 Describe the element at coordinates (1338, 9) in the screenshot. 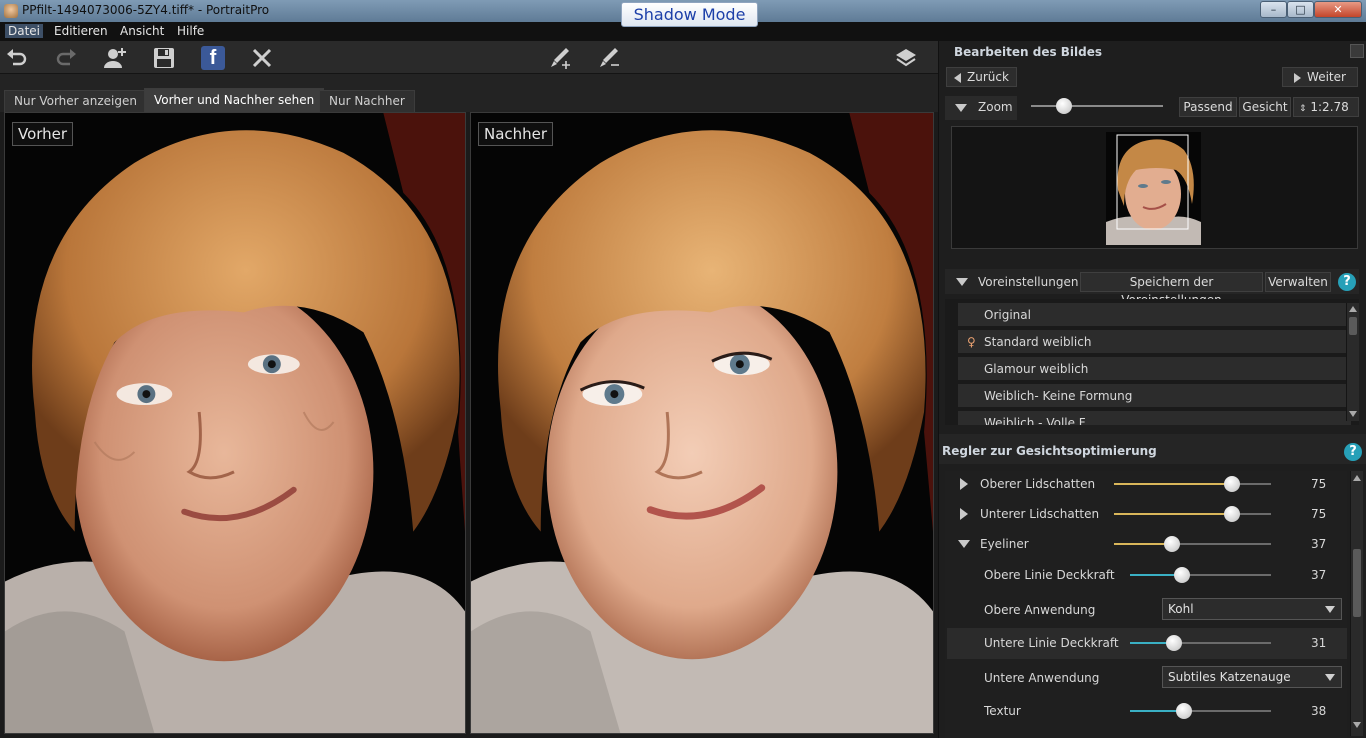

I see `close-window-button: ✕` at that location.